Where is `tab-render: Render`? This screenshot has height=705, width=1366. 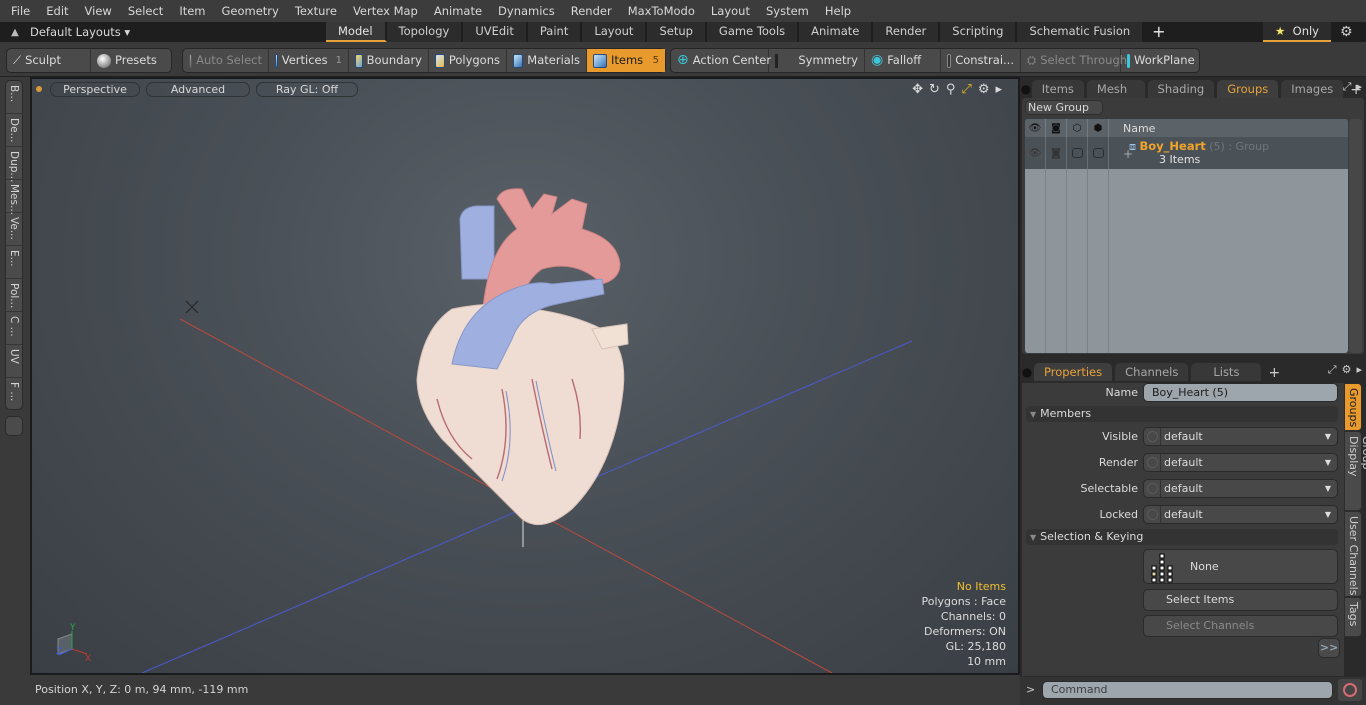 tab-render: Render is located at coordinates (907, 32).